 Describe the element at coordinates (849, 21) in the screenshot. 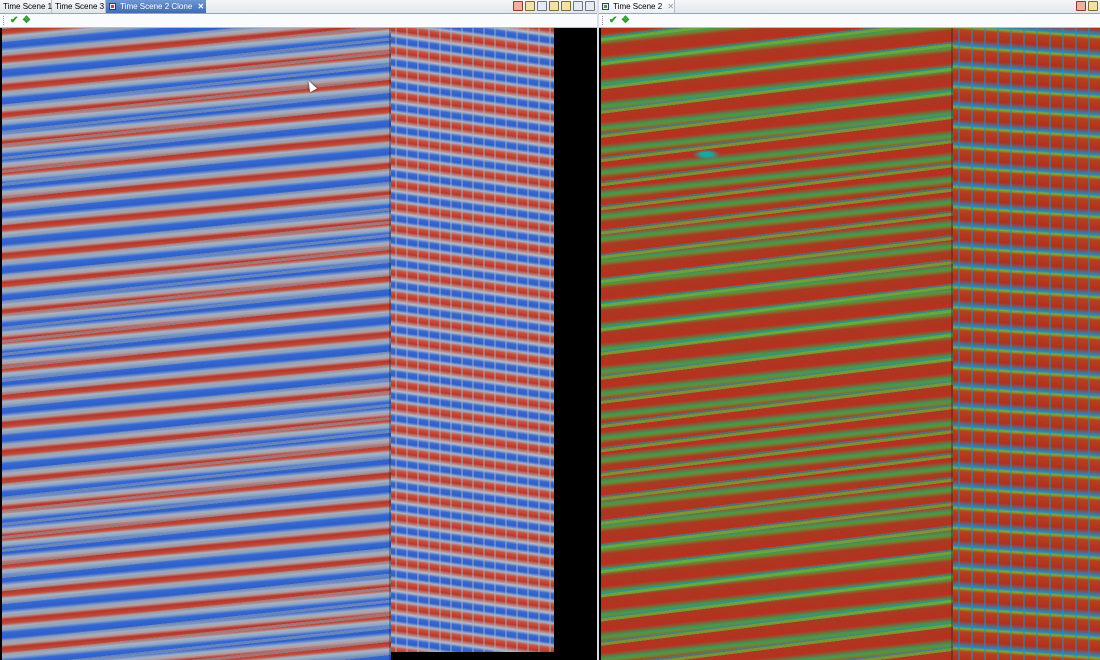

I see `right-sub-toolbar: ✔ ❖` at that location.